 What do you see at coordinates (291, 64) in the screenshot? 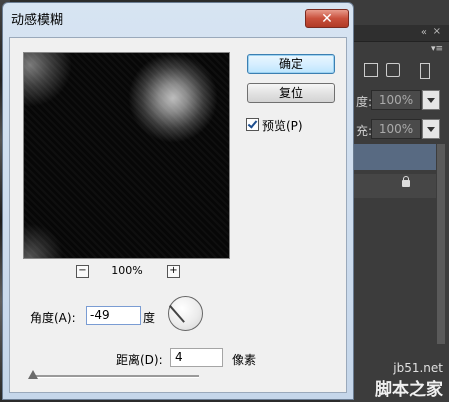
I see `ok-button: 确定` at bounding box center [291, 64].